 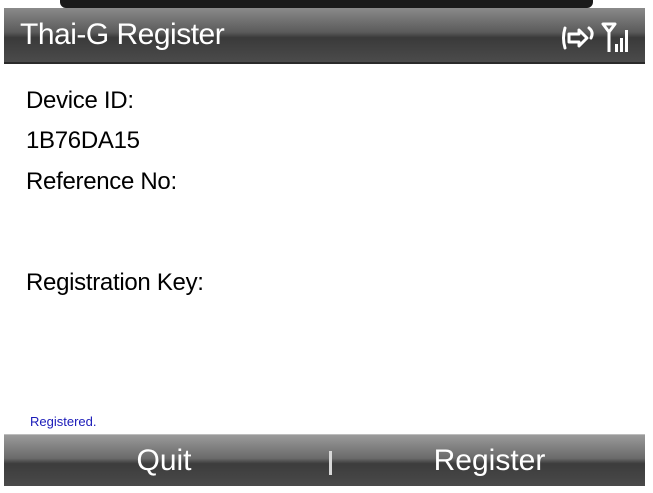 I want to click on connection-icon, so click(x=578, y=39).